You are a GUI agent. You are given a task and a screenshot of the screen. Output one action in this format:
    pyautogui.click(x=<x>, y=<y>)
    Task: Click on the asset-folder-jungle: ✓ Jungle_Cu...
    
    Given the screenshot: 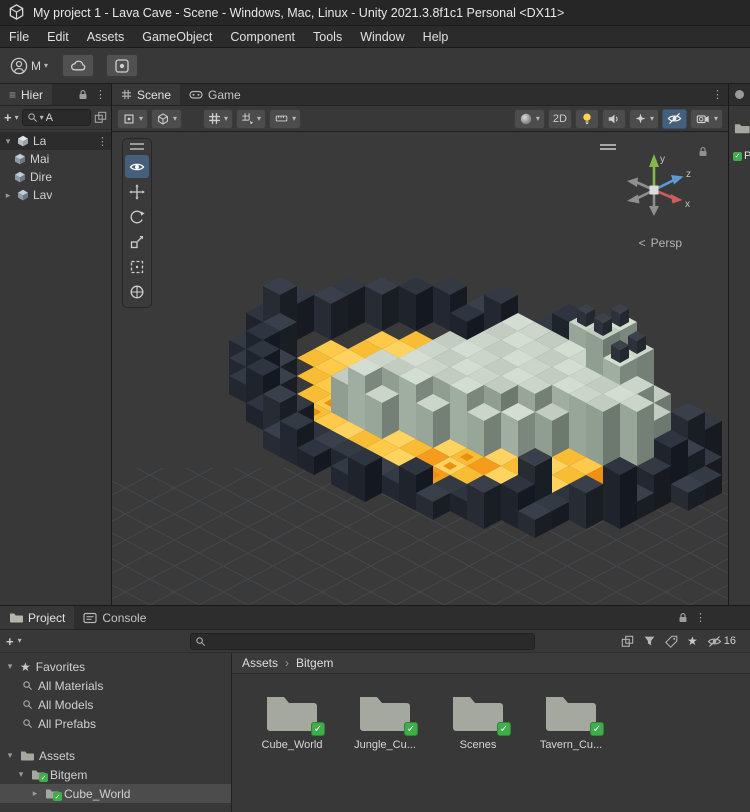 What is the action you would take?
    pyautogui.click(x=386, y=720)
    